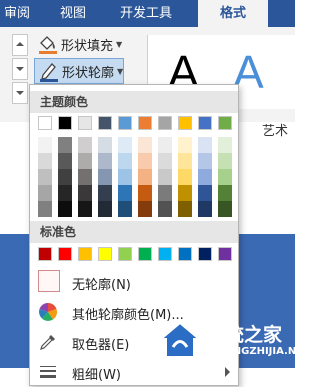 The width and height of the screenshot is (320, 387). Describe the element at coordinates (20, 45) in the screenshot. I see `gallery-scroll-up-button` at that location.